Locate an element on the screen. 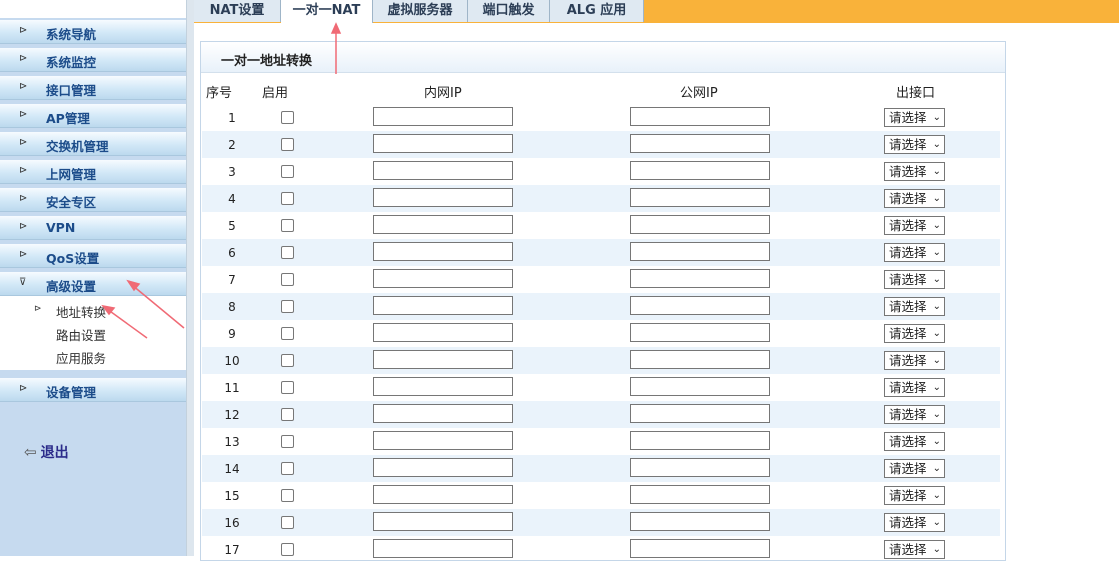  sidebar-item-internet: ⊳ 上网管理 is located at coordinates (93, 172).